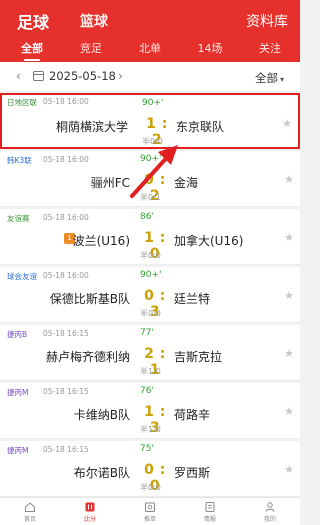 This screenshot has height=525, width=320. I want to click on league-name: 捷丙B, so click(17, 334).